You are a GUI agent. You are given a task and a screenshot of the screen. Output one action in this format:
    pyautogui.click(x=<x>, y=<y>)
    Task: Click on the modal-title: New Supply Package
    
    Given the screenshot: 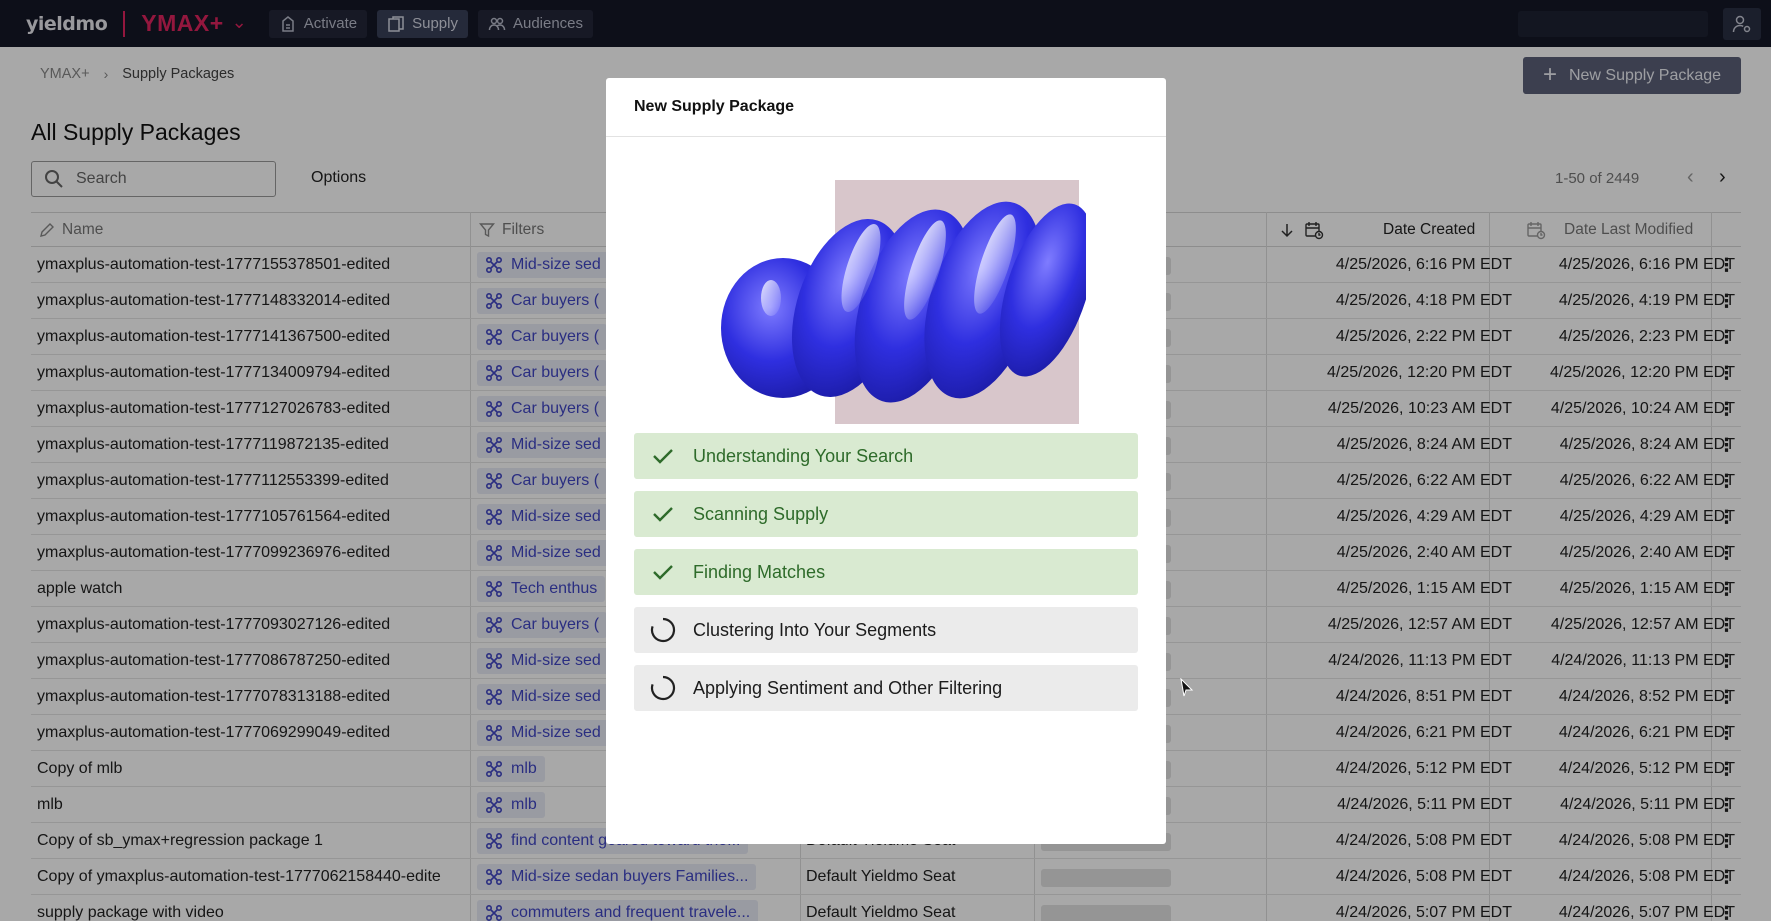 What is the action you would take?
    pyautogui.click(x=886, y=107)
    